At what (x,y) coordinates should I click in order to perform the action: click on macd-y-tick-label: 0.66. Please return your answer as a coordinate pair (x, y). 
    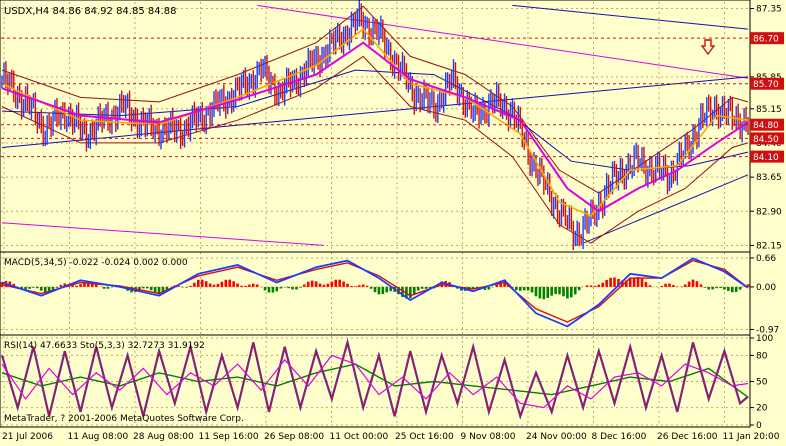
    Looking at the image, I should click on (766, 259).